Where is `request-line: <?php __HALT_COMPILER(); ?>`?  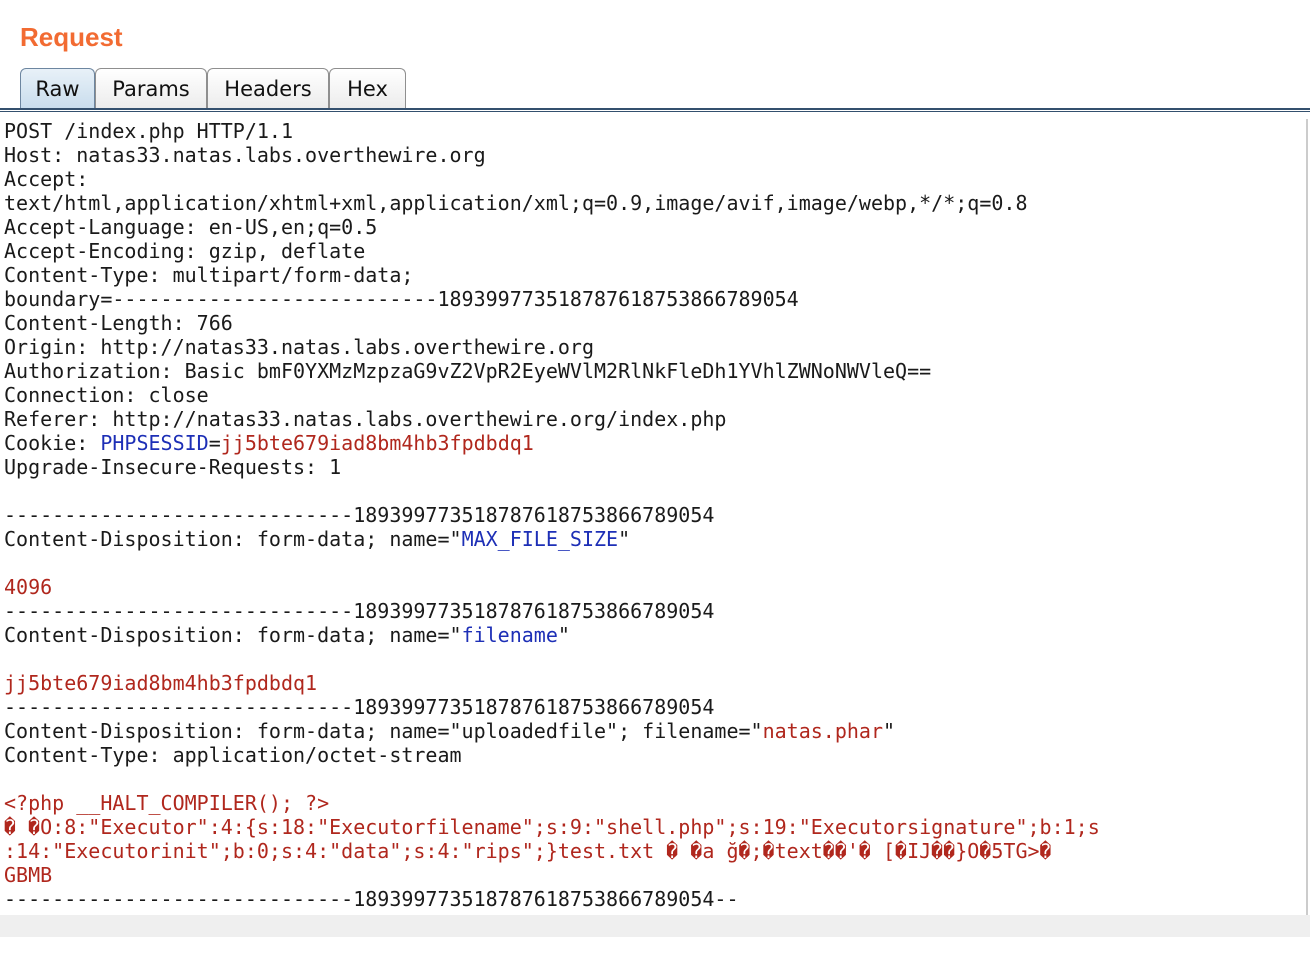 request-line: <?php __HALT_COMPILER(); ?> is located at coordinates (655, 803).